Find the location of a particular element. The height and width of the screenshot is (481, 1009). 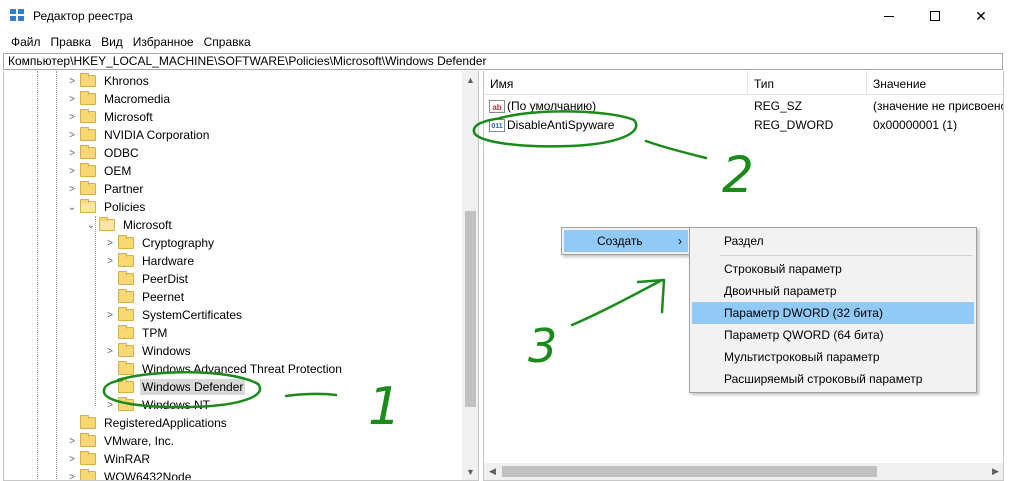

submenu-item-key: Раздел is located at coordinates (833, 241).